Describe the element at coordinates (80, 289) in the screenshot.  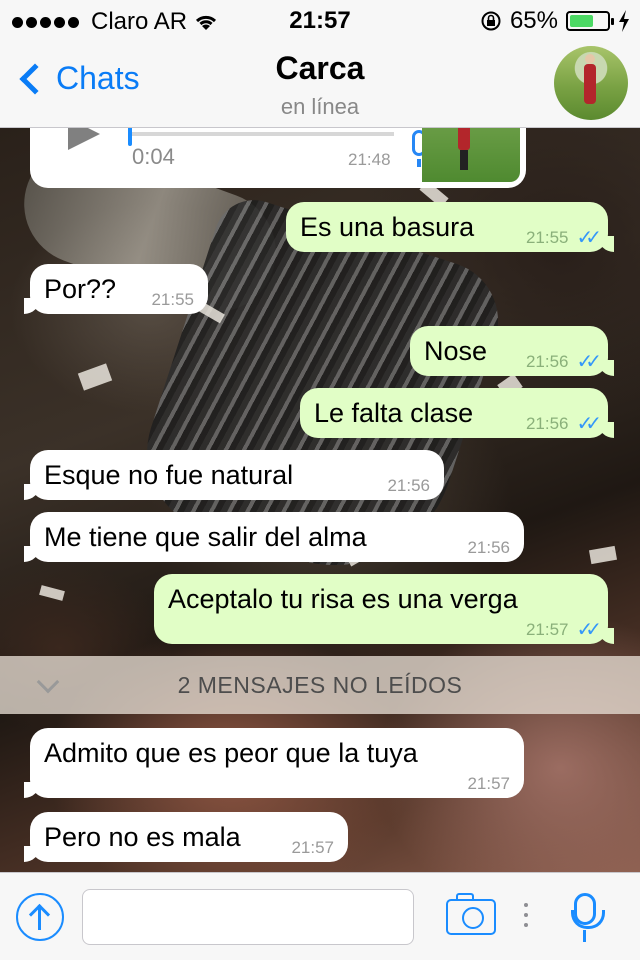
I see `message-text: Por??` at that location.